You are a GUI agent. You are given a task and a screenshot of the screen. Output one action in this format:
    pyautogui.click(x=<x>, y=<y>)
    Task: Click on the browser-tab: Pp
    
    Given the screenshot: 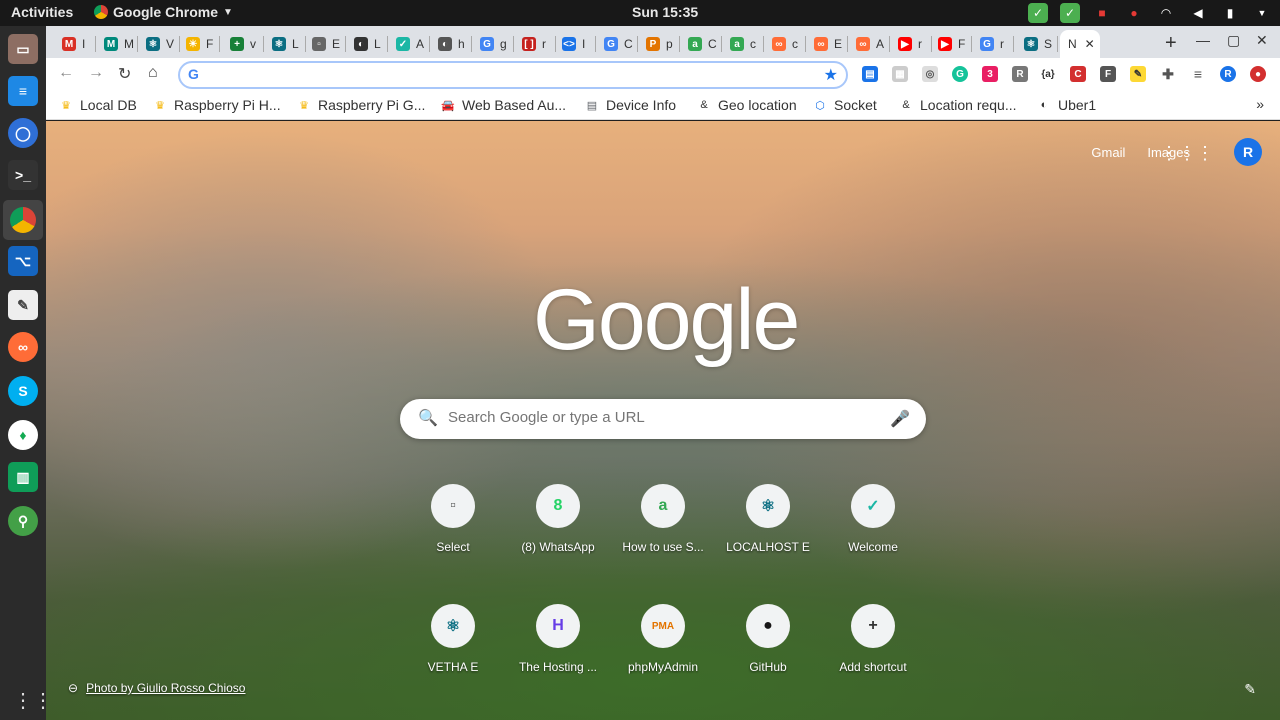 What is the action you would take?
    pyautogui.click(x=659, y=44)
    